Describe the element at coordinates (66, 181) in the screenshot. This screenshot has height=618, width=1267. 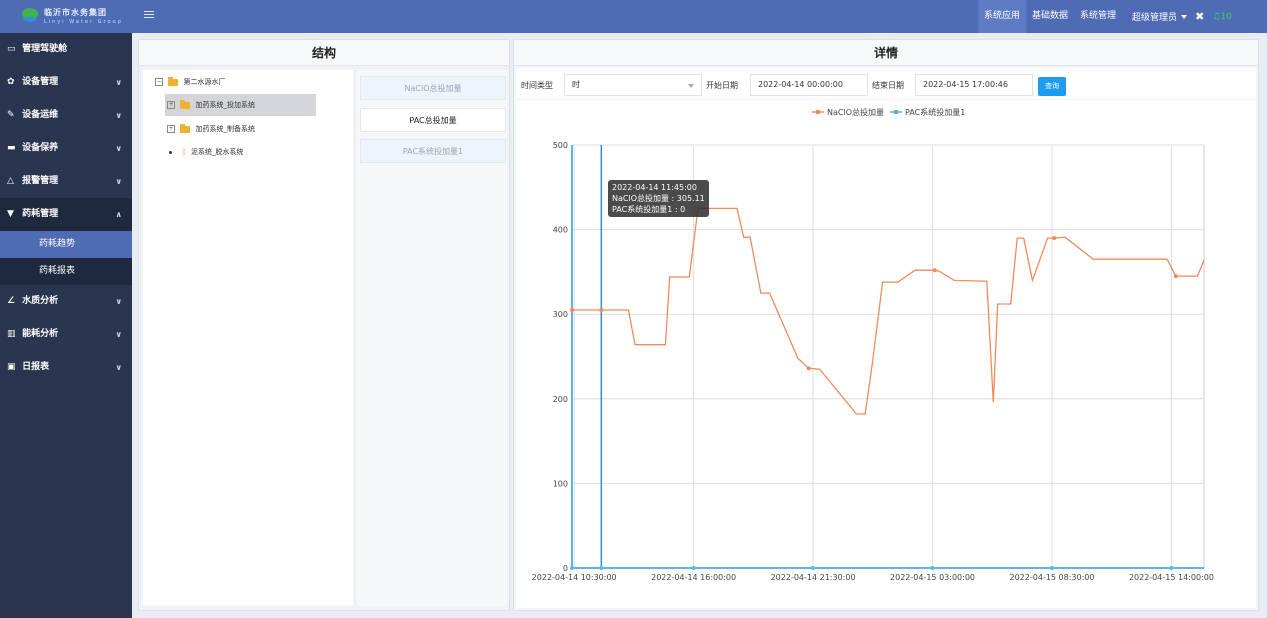
I see `sidebar-item-alarm: △ 报警管理 ∨` at that location.